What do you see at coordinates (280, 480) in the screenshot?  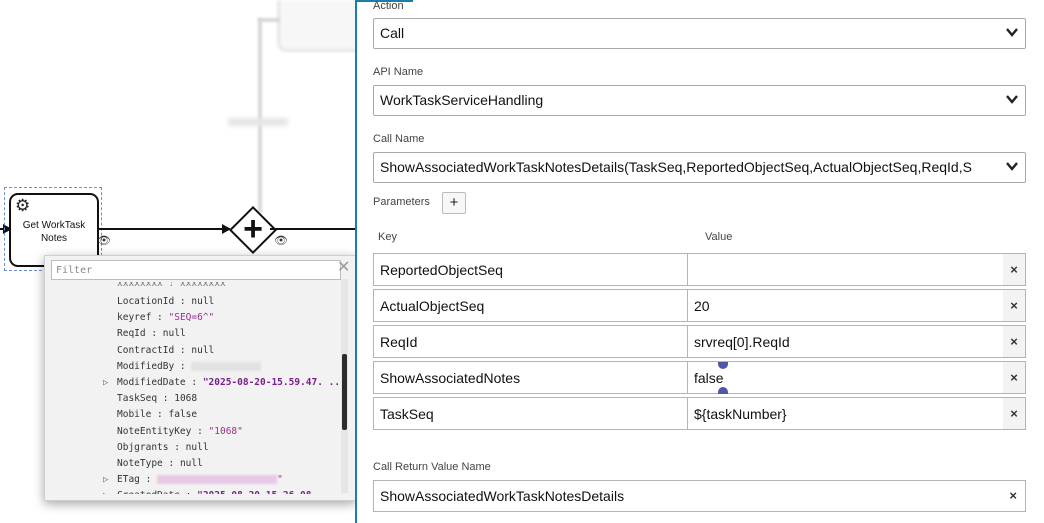 I see `inspector-value: "` at bounding box center [280, 480].